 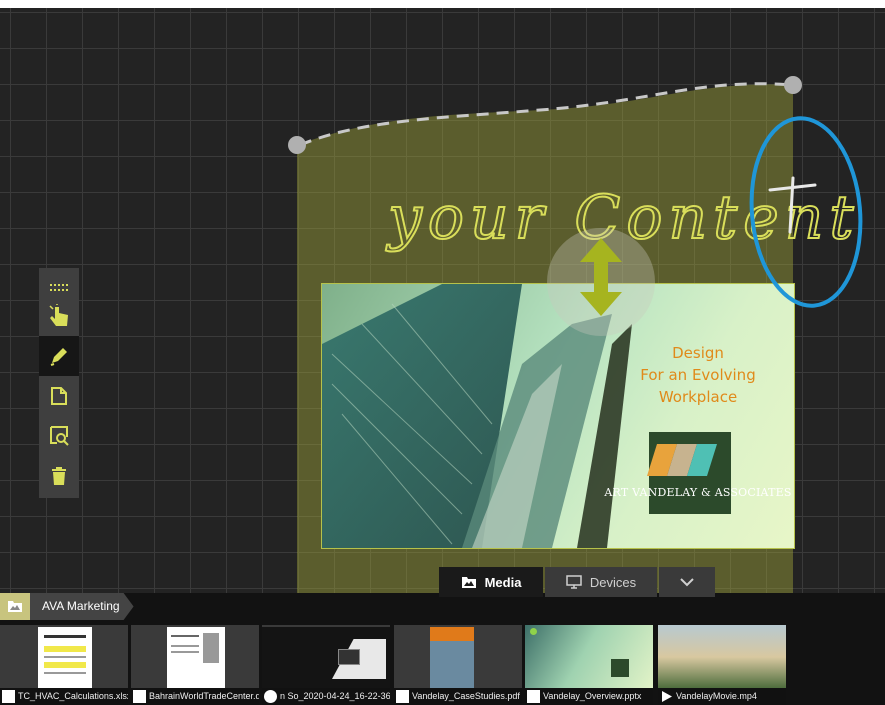 What do you see at coordinates (270, 696) in the screenshot?
I see `globe-icon` at bounding box center [270, 696].